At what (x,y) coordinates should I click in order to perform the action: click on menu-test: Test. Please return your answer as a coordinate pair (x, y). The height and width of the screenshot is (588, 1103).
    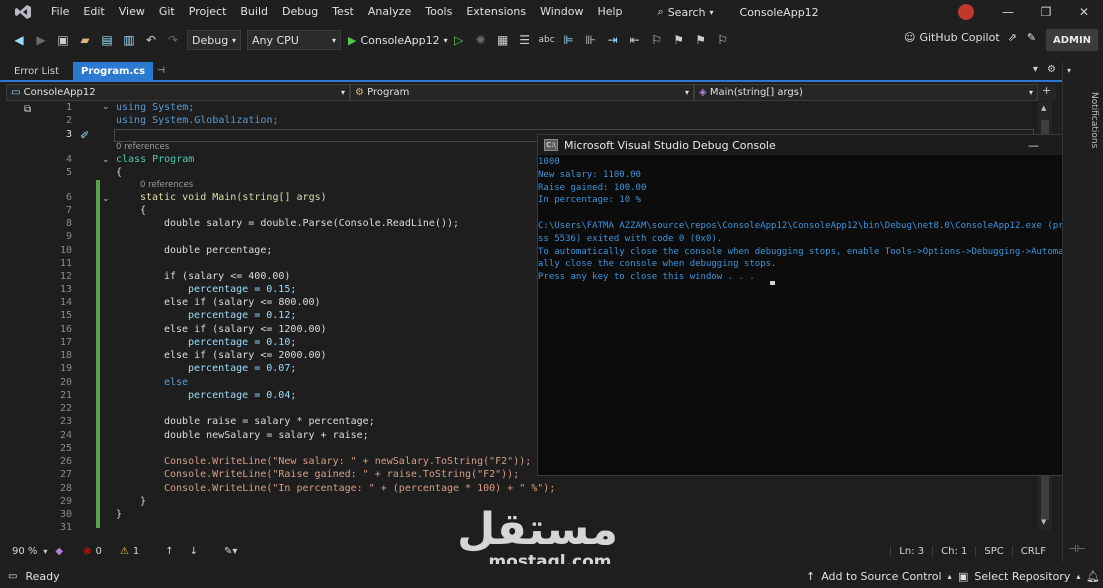
    Looking at the image, I should click on (343, 12).